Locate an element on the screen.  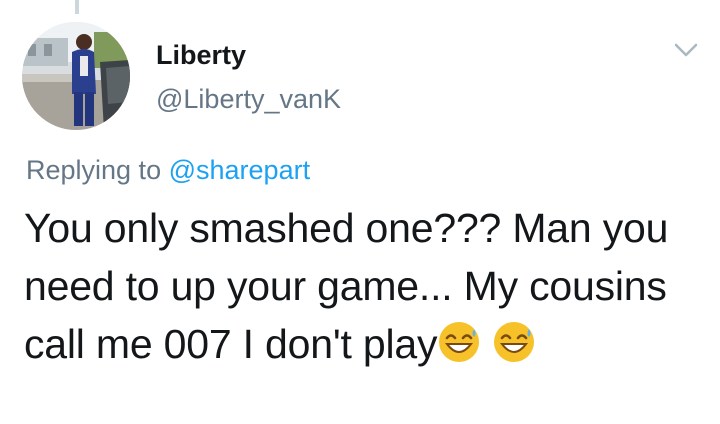
avatar is located at coordinates (76, 76).